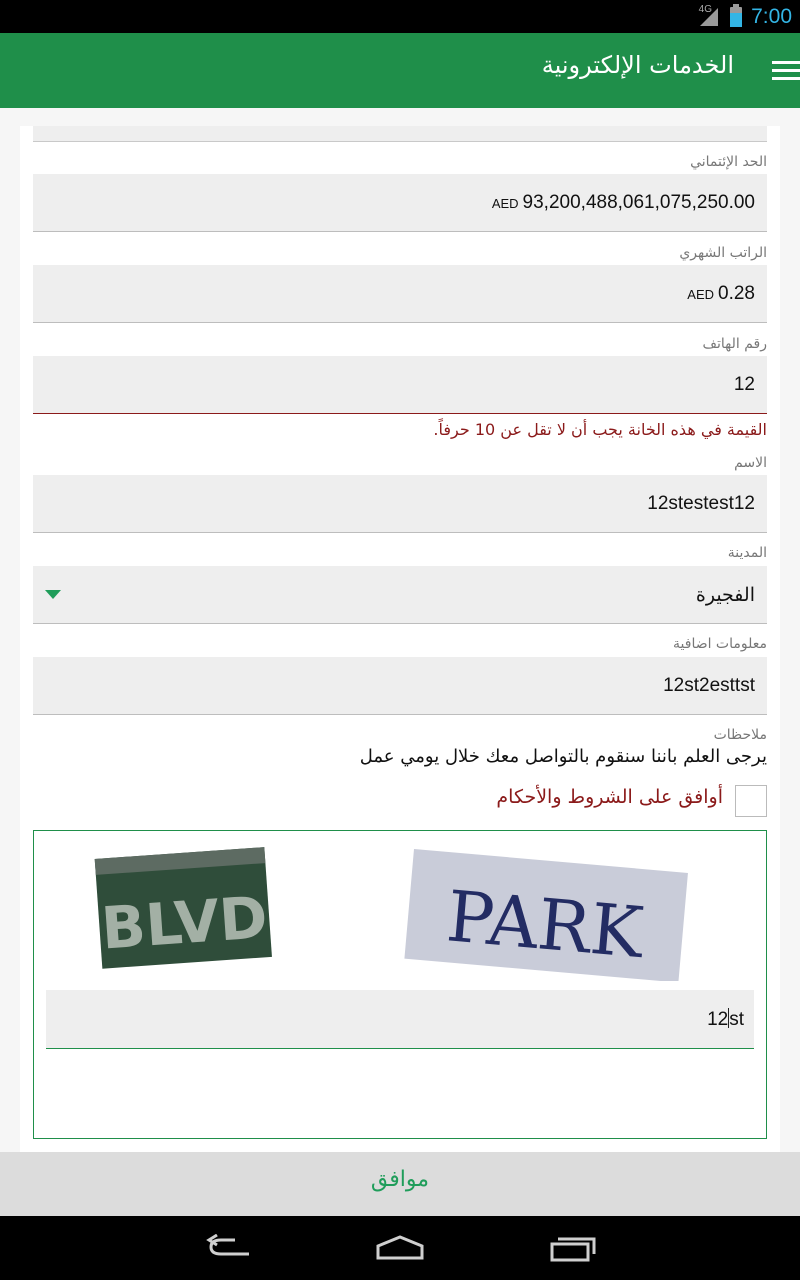 The height and width of the screenshot is (1280, 800). Describe the element at coordinates (400, 385) in the screenshot. I see `phone-field: 12` at that location.